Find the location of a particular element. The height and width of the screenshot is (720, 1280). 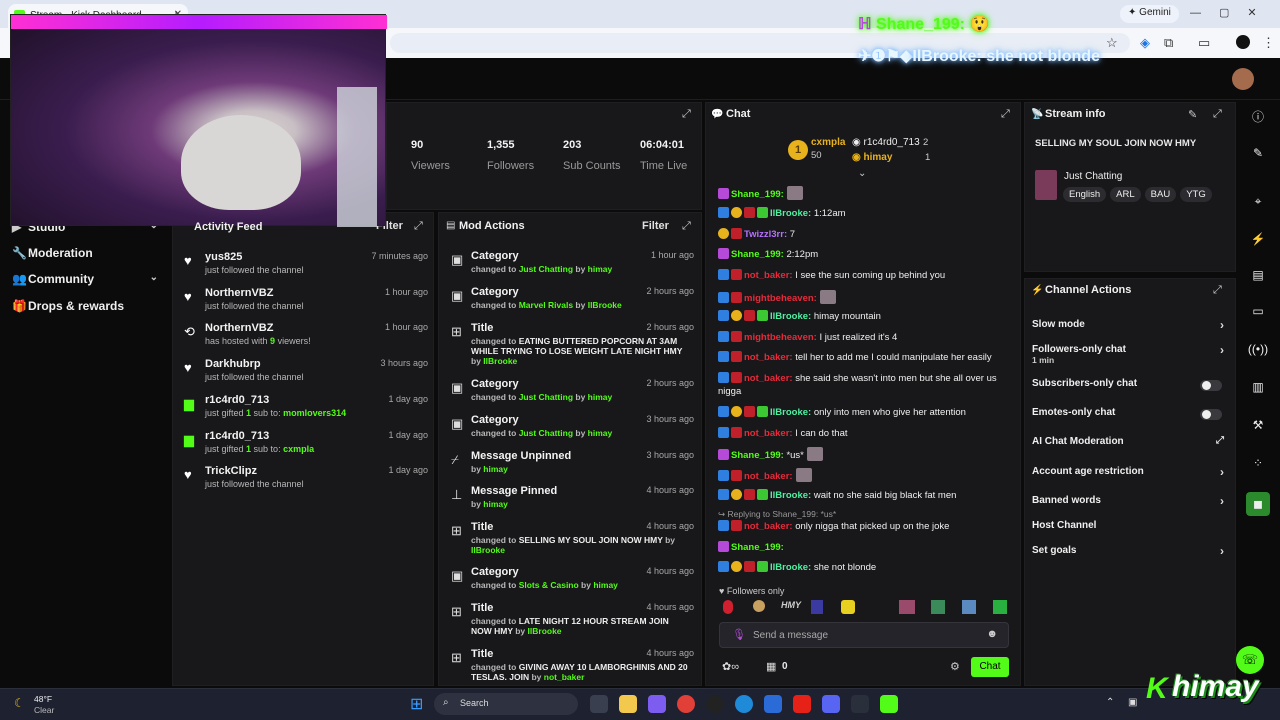

bolt-icon: ⚡ is located at coordinates (1258, 245).